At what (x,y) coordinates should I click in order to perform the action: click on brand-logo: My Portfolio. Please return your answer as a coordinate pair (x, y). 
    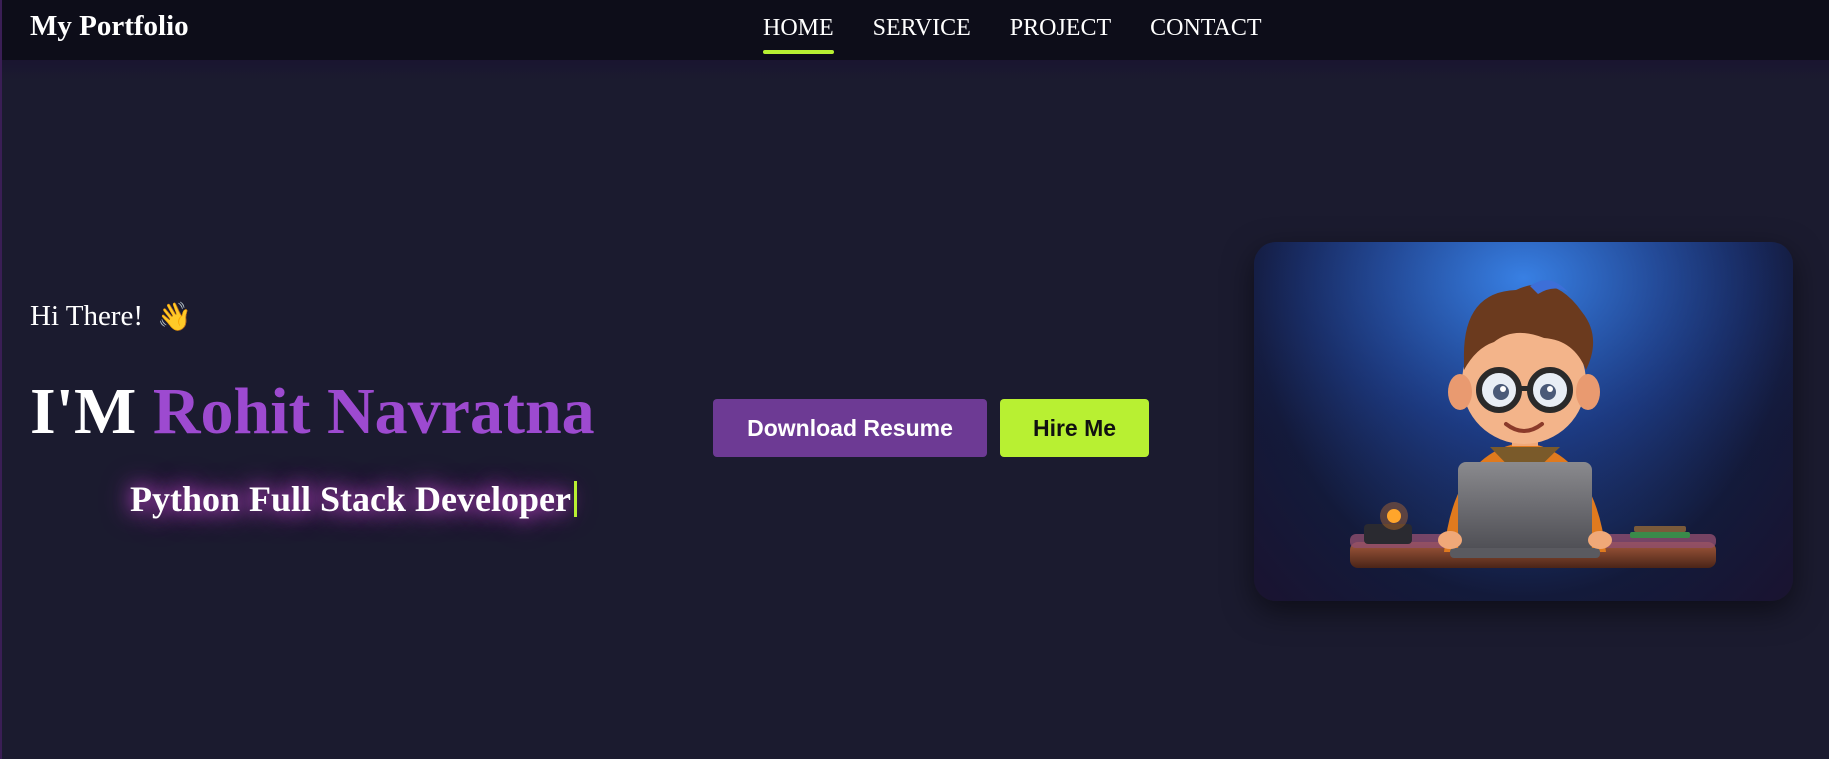
    Looking at the image, I should click on (109, 26).